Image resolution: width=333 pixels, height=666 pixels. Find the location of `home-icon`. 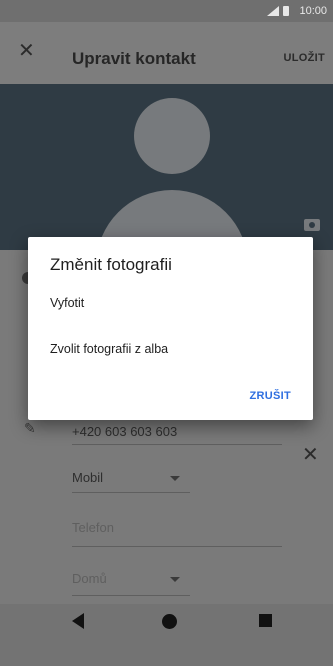

home-icon is located at coordinates (169, 621).